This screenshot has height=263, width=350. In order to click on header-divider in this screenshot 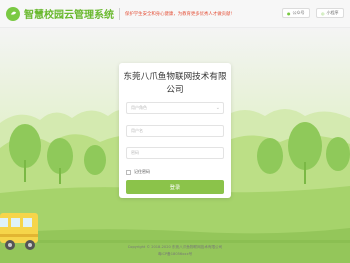, I will do `click(119, 13)`.